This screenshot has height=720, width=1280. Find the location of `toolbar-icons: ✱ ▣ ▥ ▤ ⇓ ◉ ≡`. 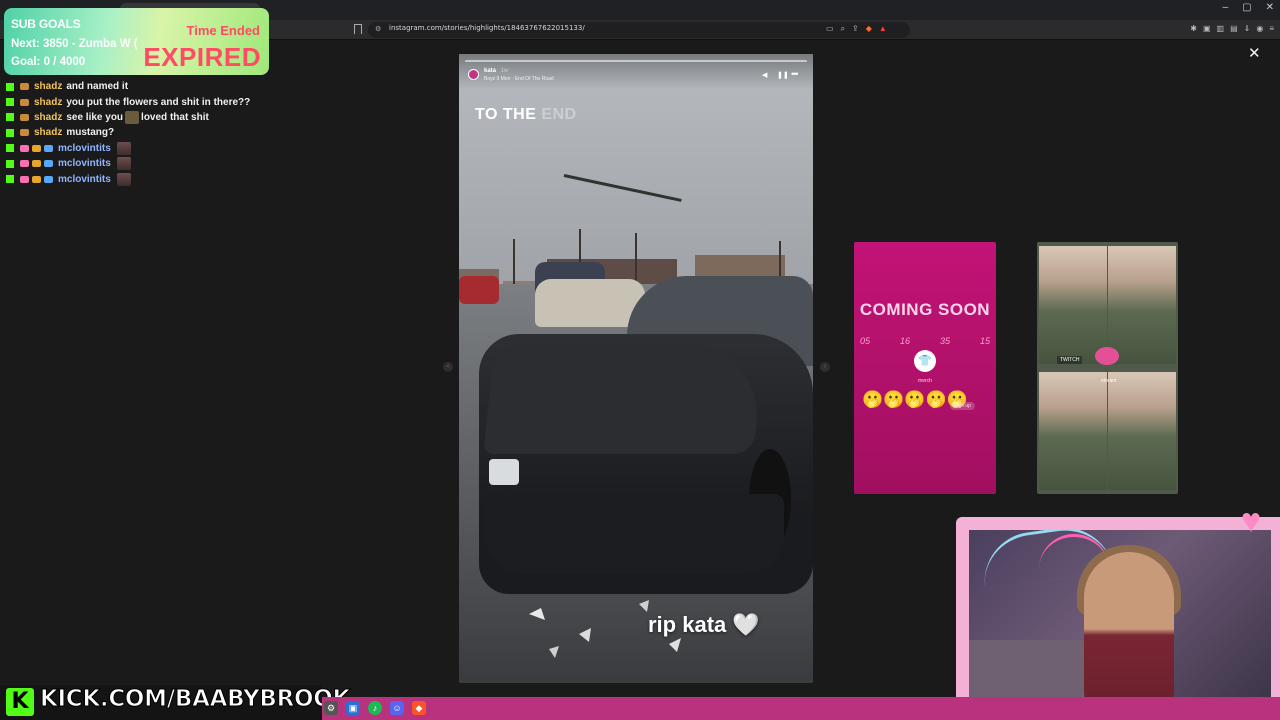

toolbar-icons: ✱ ▣ ▥ ▤ ⇓ ◉ ≡ is located at coordinates (1232, 28).